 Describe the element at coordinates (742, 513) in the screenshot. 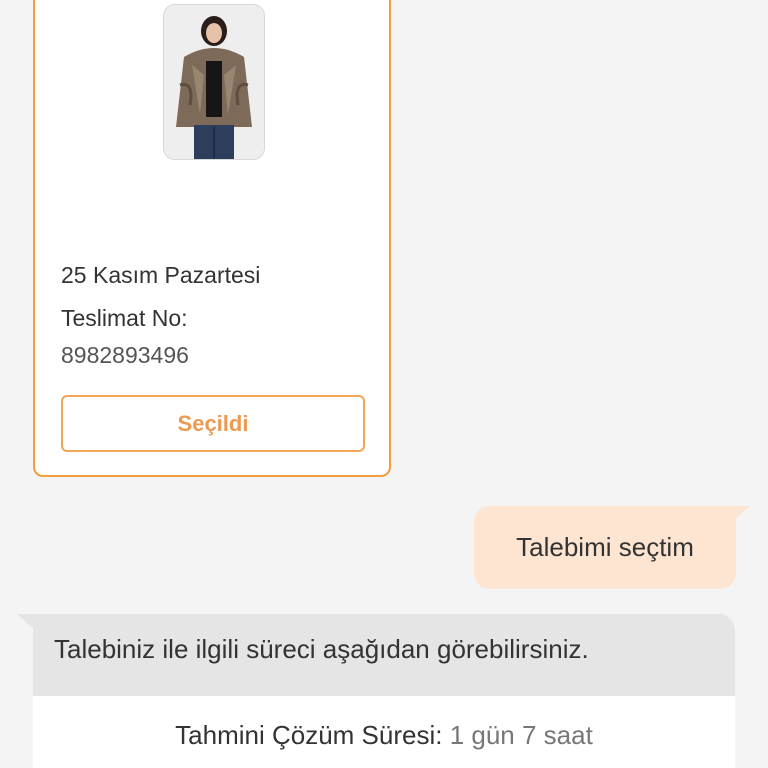

I see `user-bubble-tail` at that location.